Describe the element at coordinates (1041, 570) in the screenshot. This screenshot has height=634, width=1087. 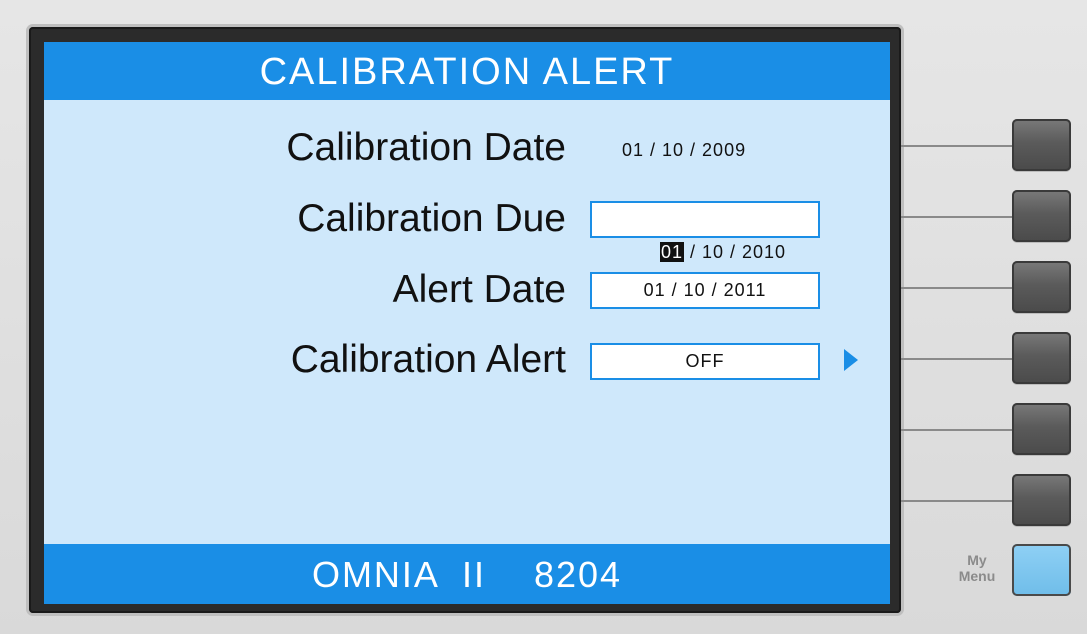
I see `my-menu-button` at that location.